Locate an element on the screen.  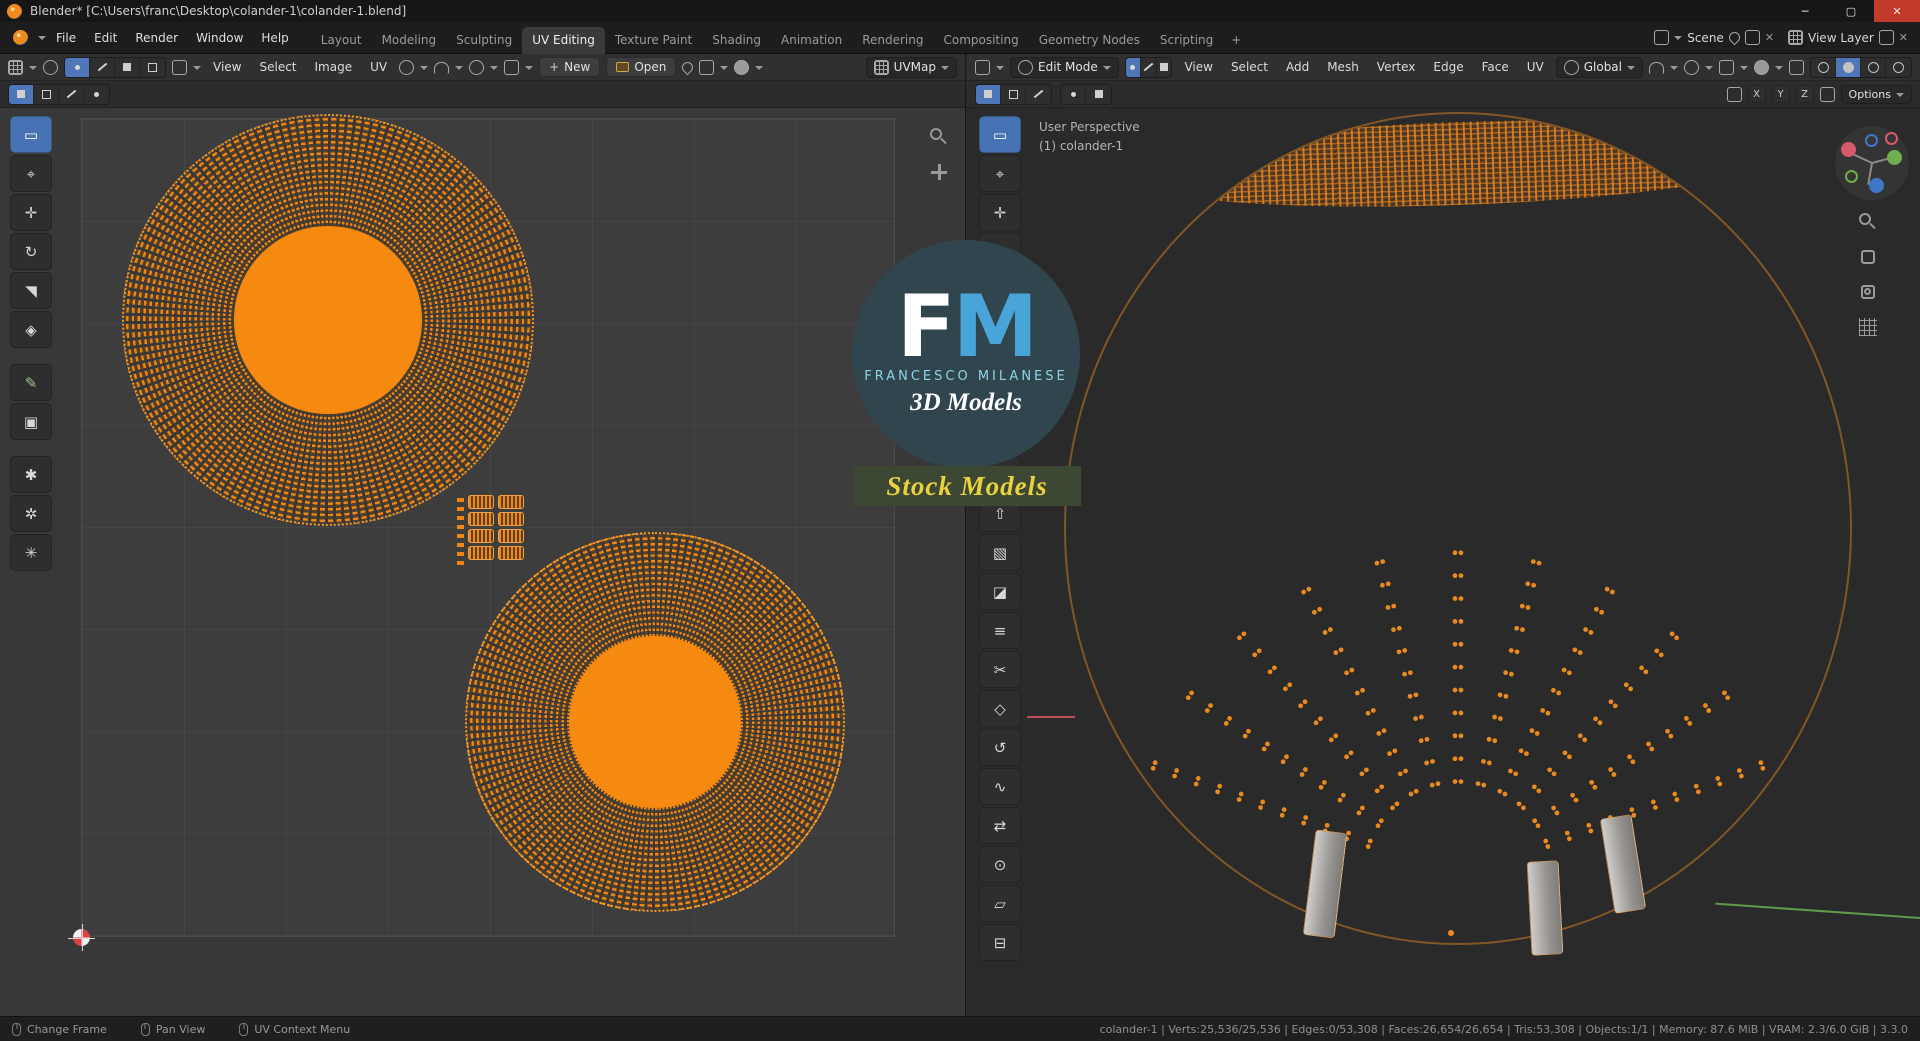
uv-pin-image-icon is located at coordinates (688, 67).